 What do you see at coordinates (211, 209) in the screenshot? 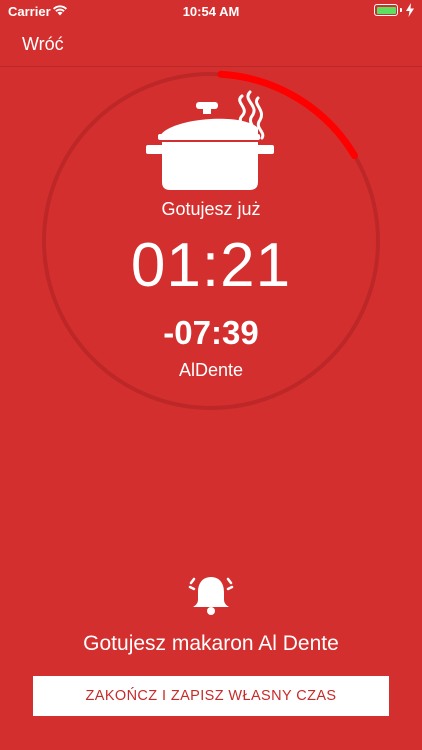
I see `cooking-label: Gotujesz już` at bounding box center [211, 209].